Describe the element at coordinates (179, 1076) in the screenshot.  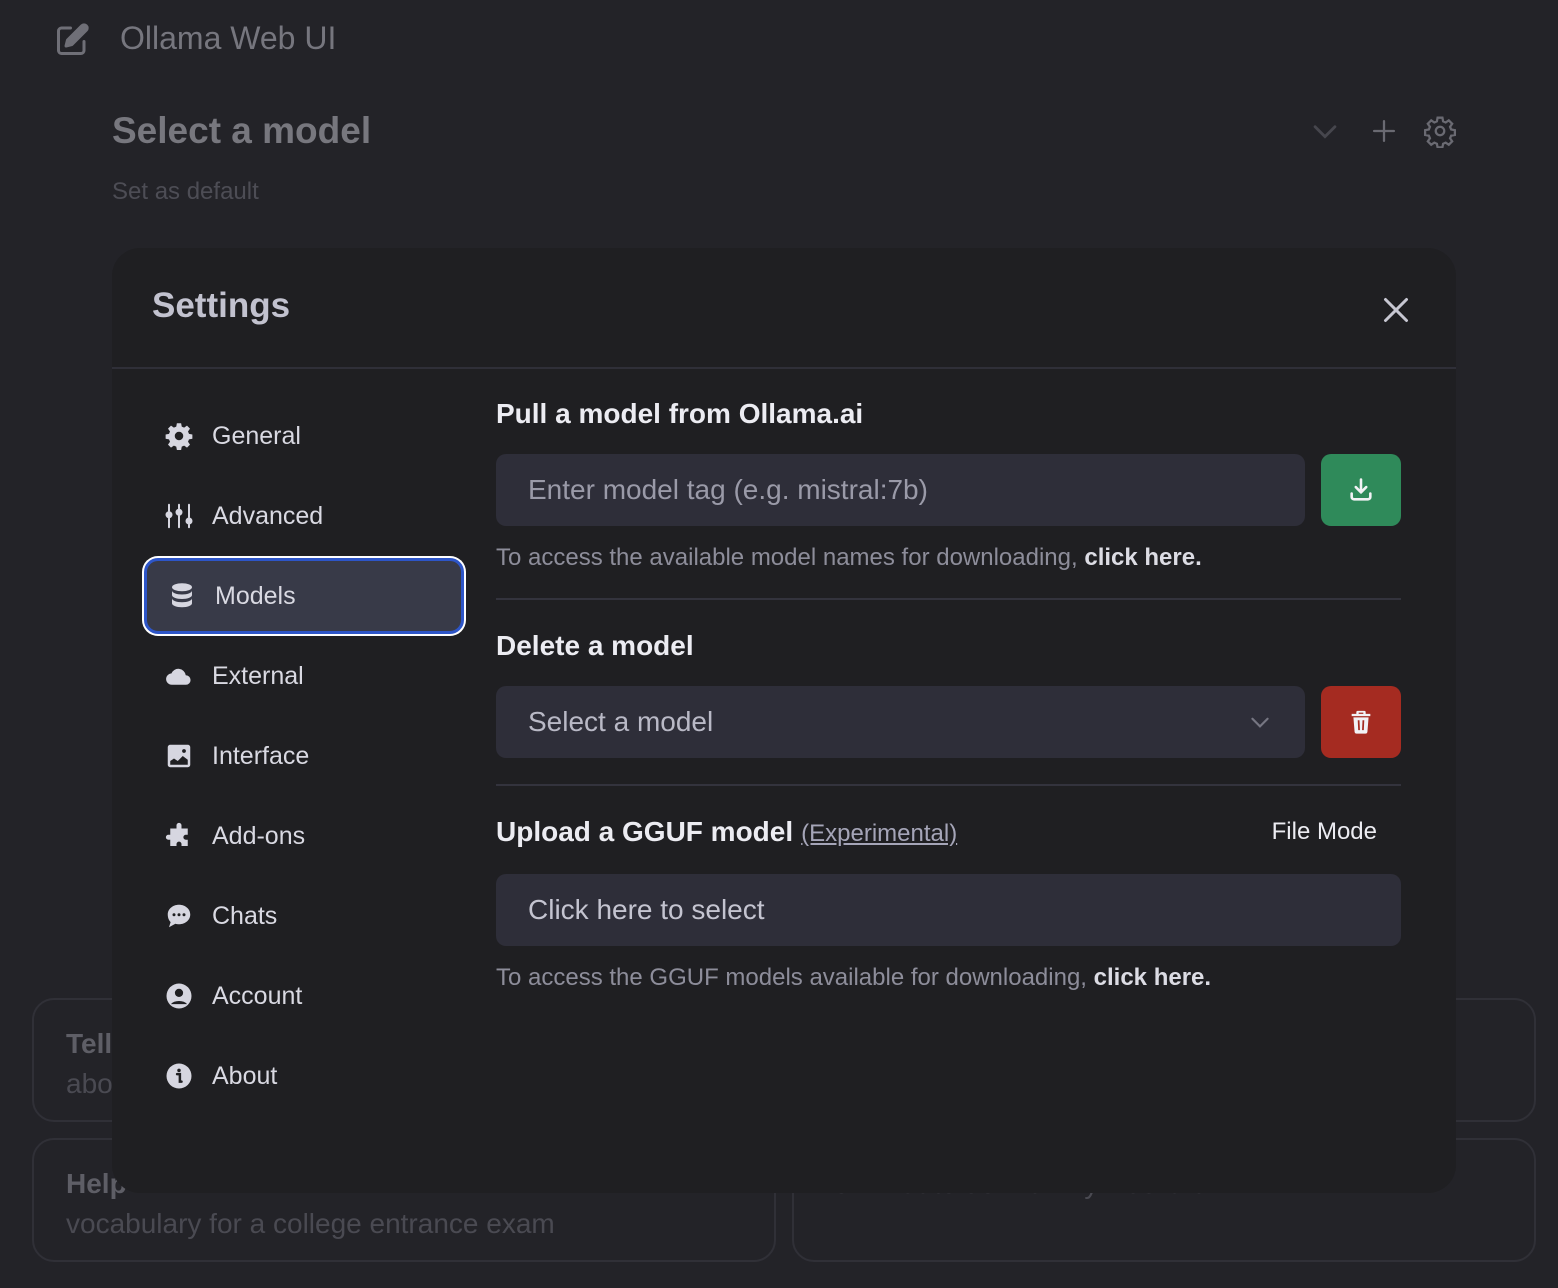
I see `info-icon` at that location.